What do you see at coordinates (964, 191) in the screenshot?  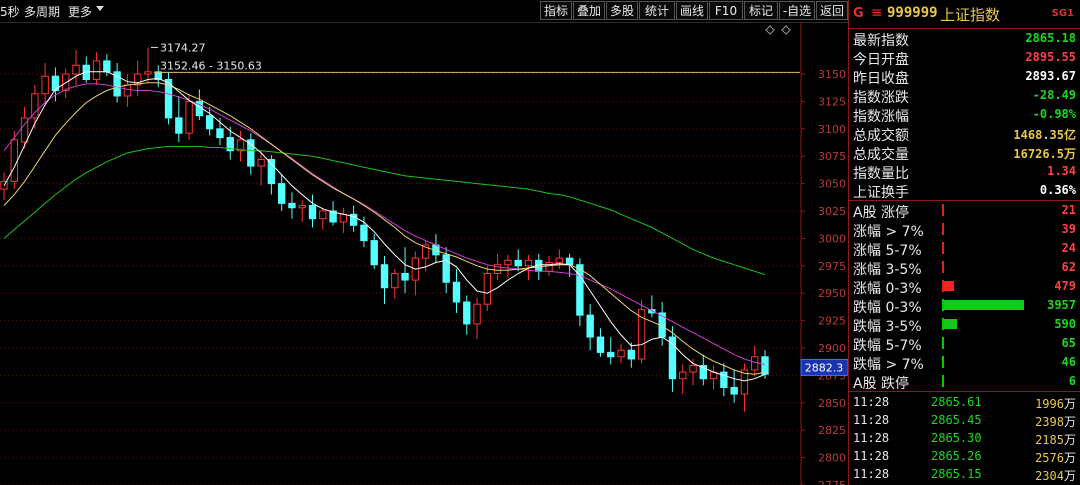 I see `stat-row: 上证换手 0.36%` at bounding box center [964, 191].